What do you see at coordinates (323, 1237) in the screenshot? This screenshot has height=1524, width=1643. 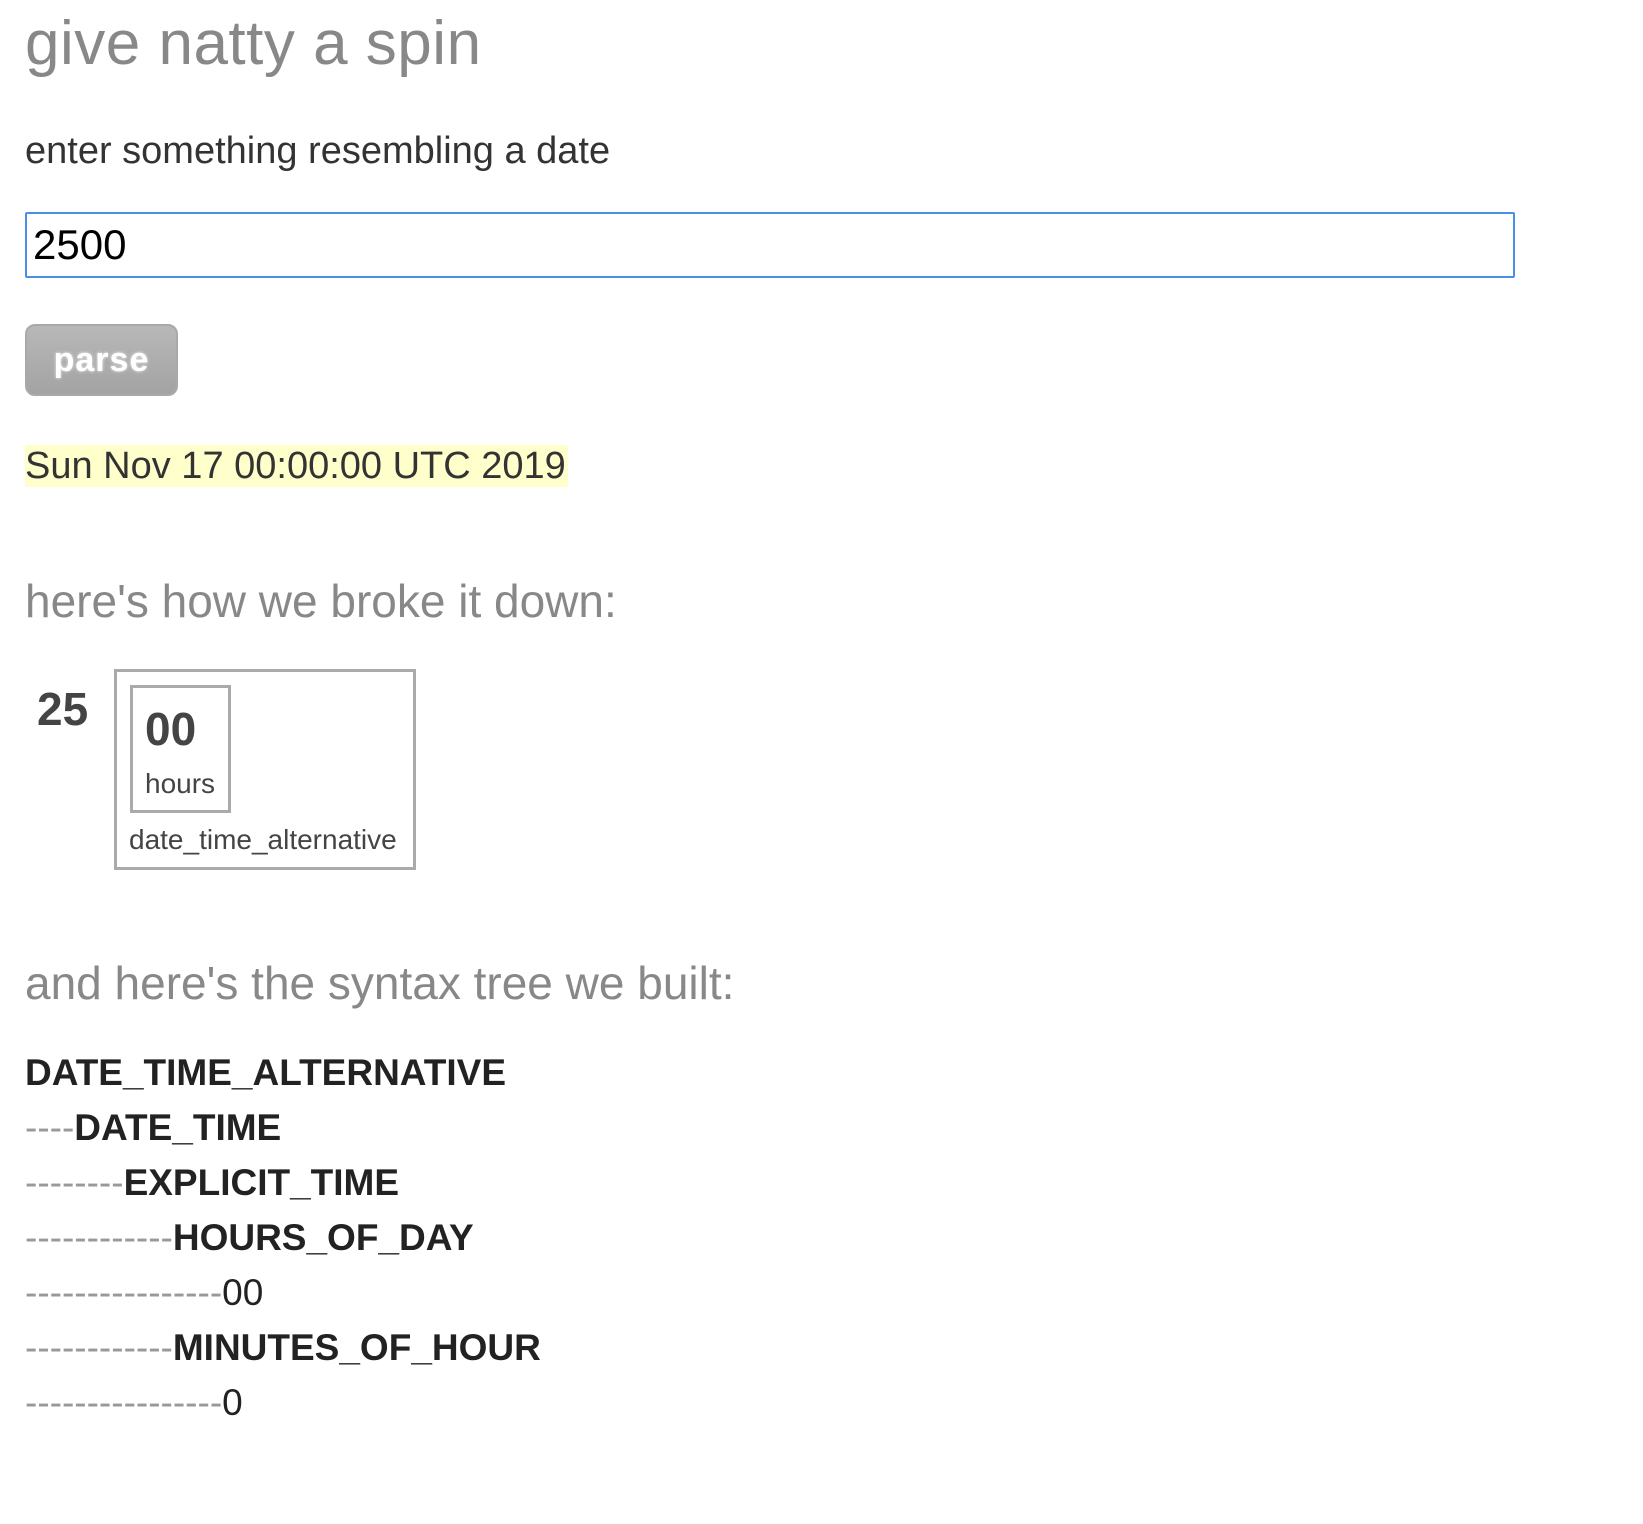 I see `tree-node-label: HOURS_OF_DAY` at bounding box center [323, 1237].